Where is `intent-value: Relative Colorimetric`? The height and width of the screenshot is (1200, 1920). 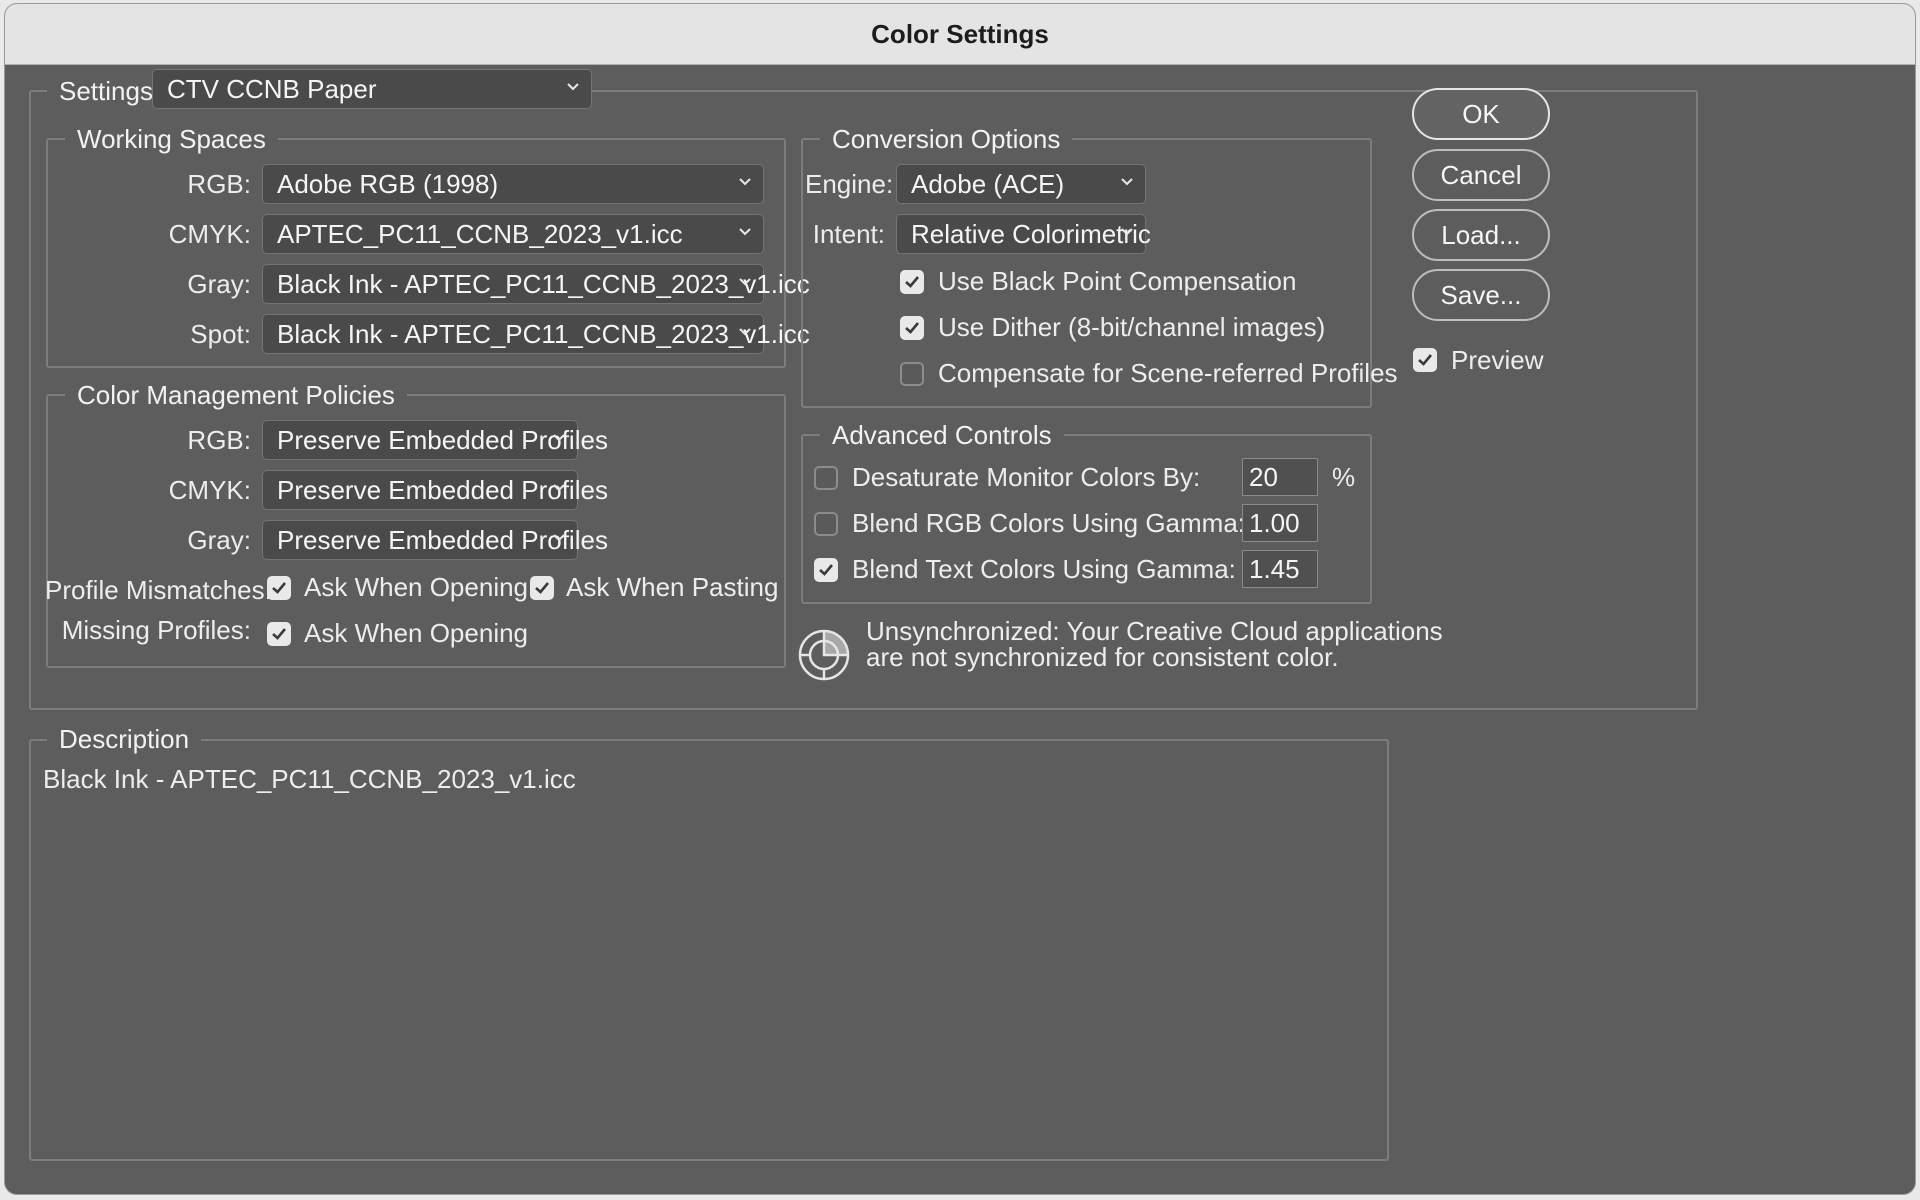 intent-value: Relative Colorimetric is located at coordinates (1031, 234).